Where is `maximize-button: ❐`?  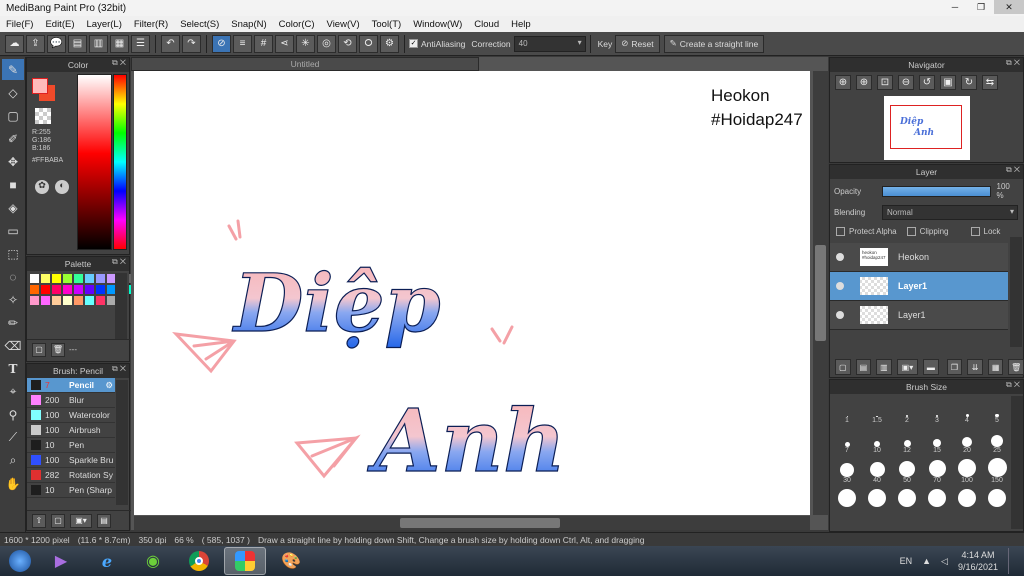 maximize-button: ❐ is located at coordinates (981, 7).